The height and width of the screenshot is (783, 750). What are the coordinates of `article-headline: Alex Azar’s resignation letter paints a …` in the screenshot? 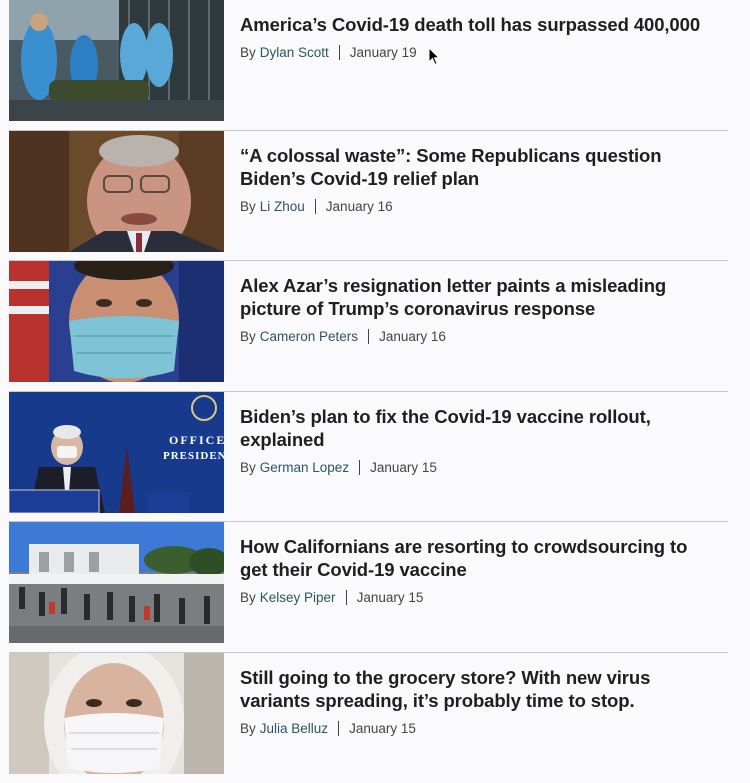 It's located at (475, 297).